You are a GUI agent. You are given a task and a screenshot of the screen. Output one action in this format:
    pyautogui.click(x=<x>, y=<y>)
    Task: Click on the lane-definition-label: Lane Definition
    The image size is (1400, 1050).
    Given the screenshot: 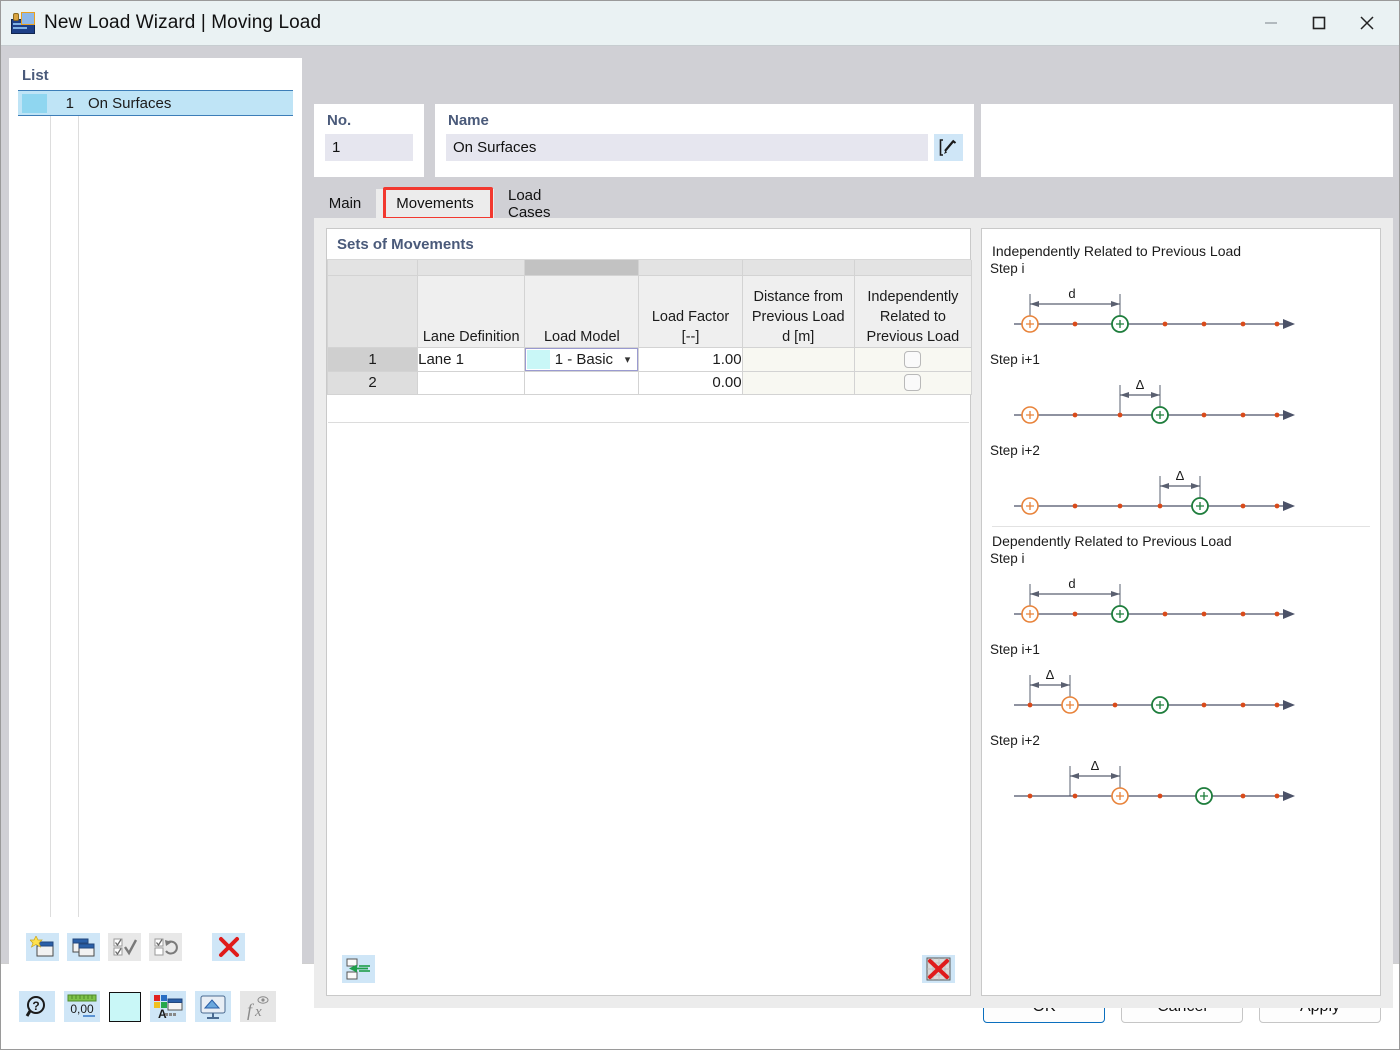 What is the action you would take?
    pyautogui.click(x=471, y=336)
    